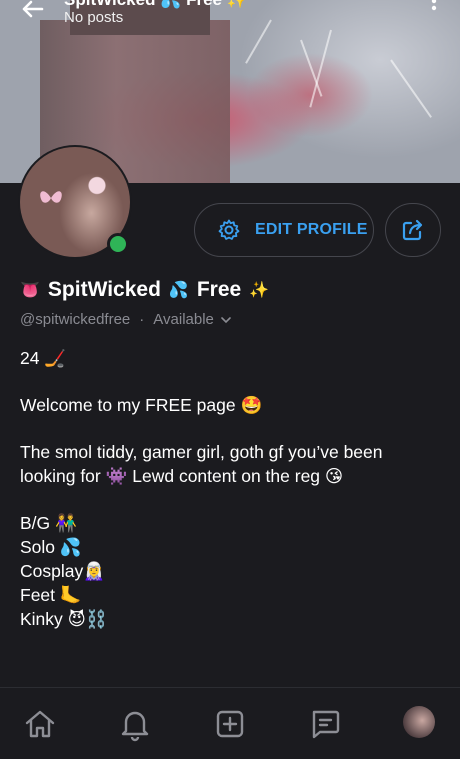  Describe the element at coordinates (40, 724) in the screenshot. I see `home-icon` at that location.